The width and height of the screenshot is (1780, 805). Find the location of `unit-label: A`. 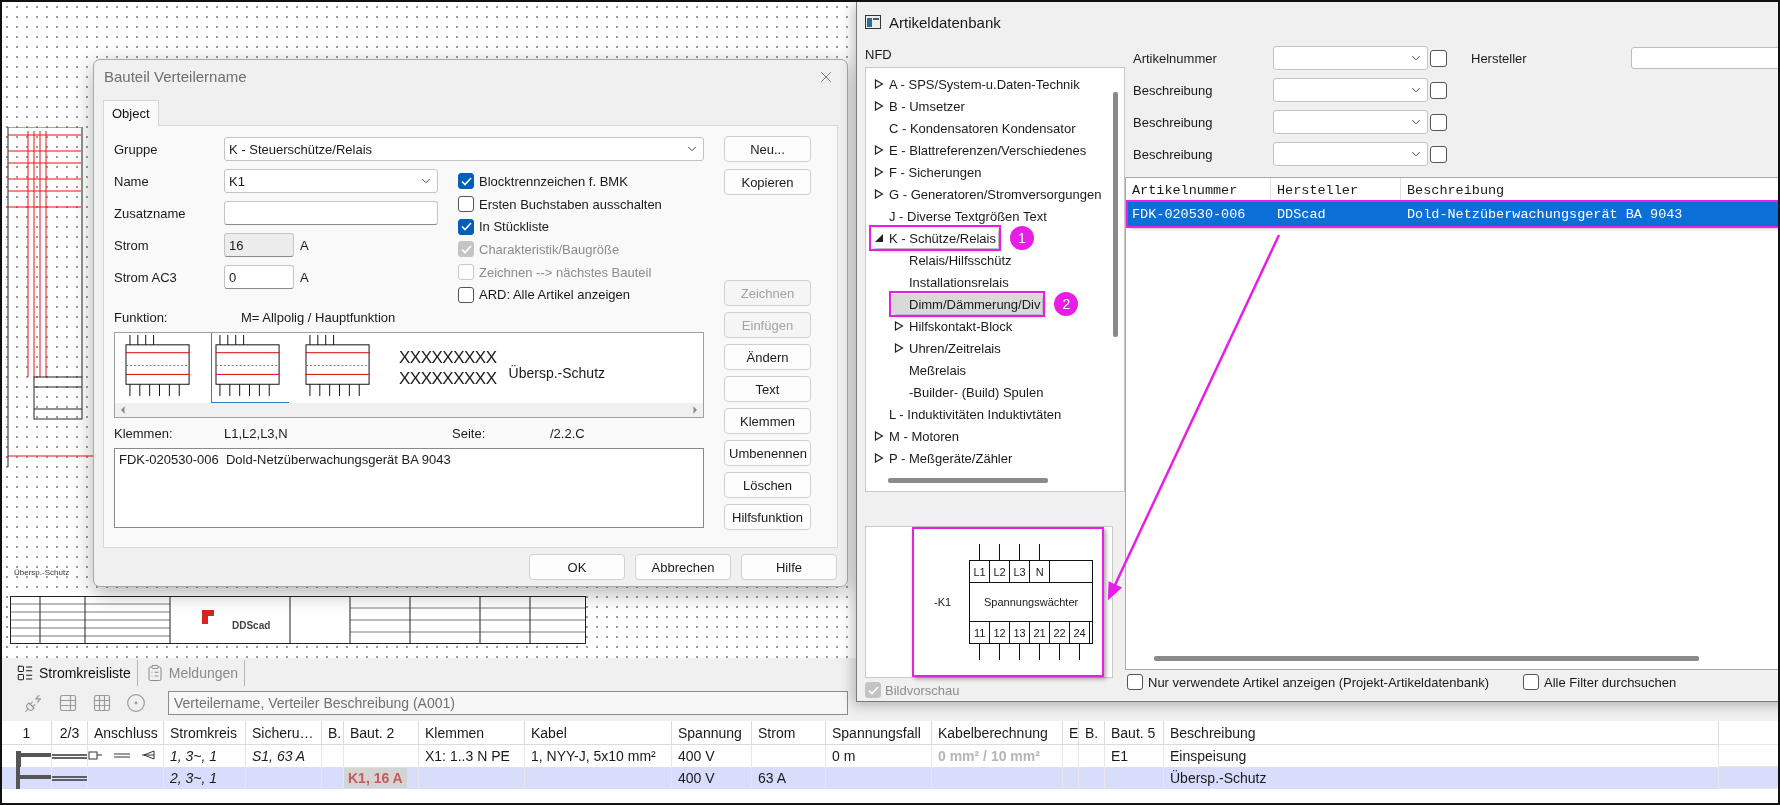

unit-label: A is located at coordinates (304, 277).